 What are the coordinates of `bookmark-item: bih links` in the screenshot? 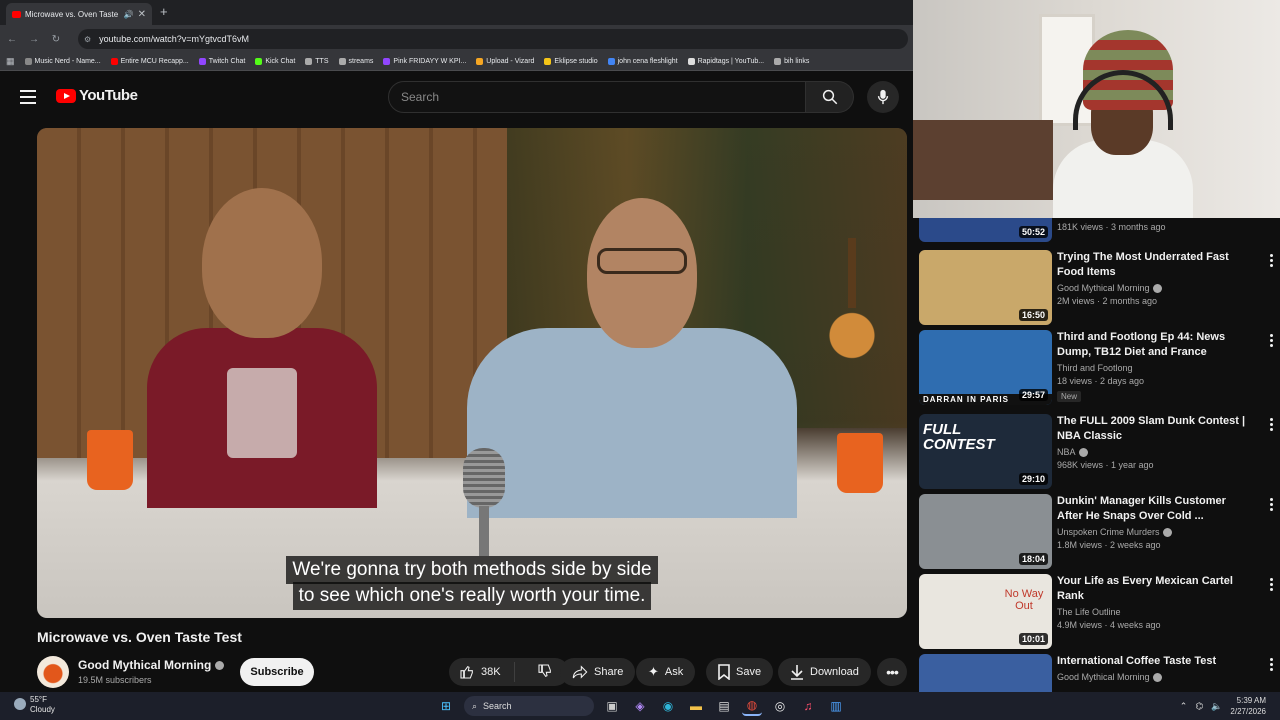 It's located at (791, 61).